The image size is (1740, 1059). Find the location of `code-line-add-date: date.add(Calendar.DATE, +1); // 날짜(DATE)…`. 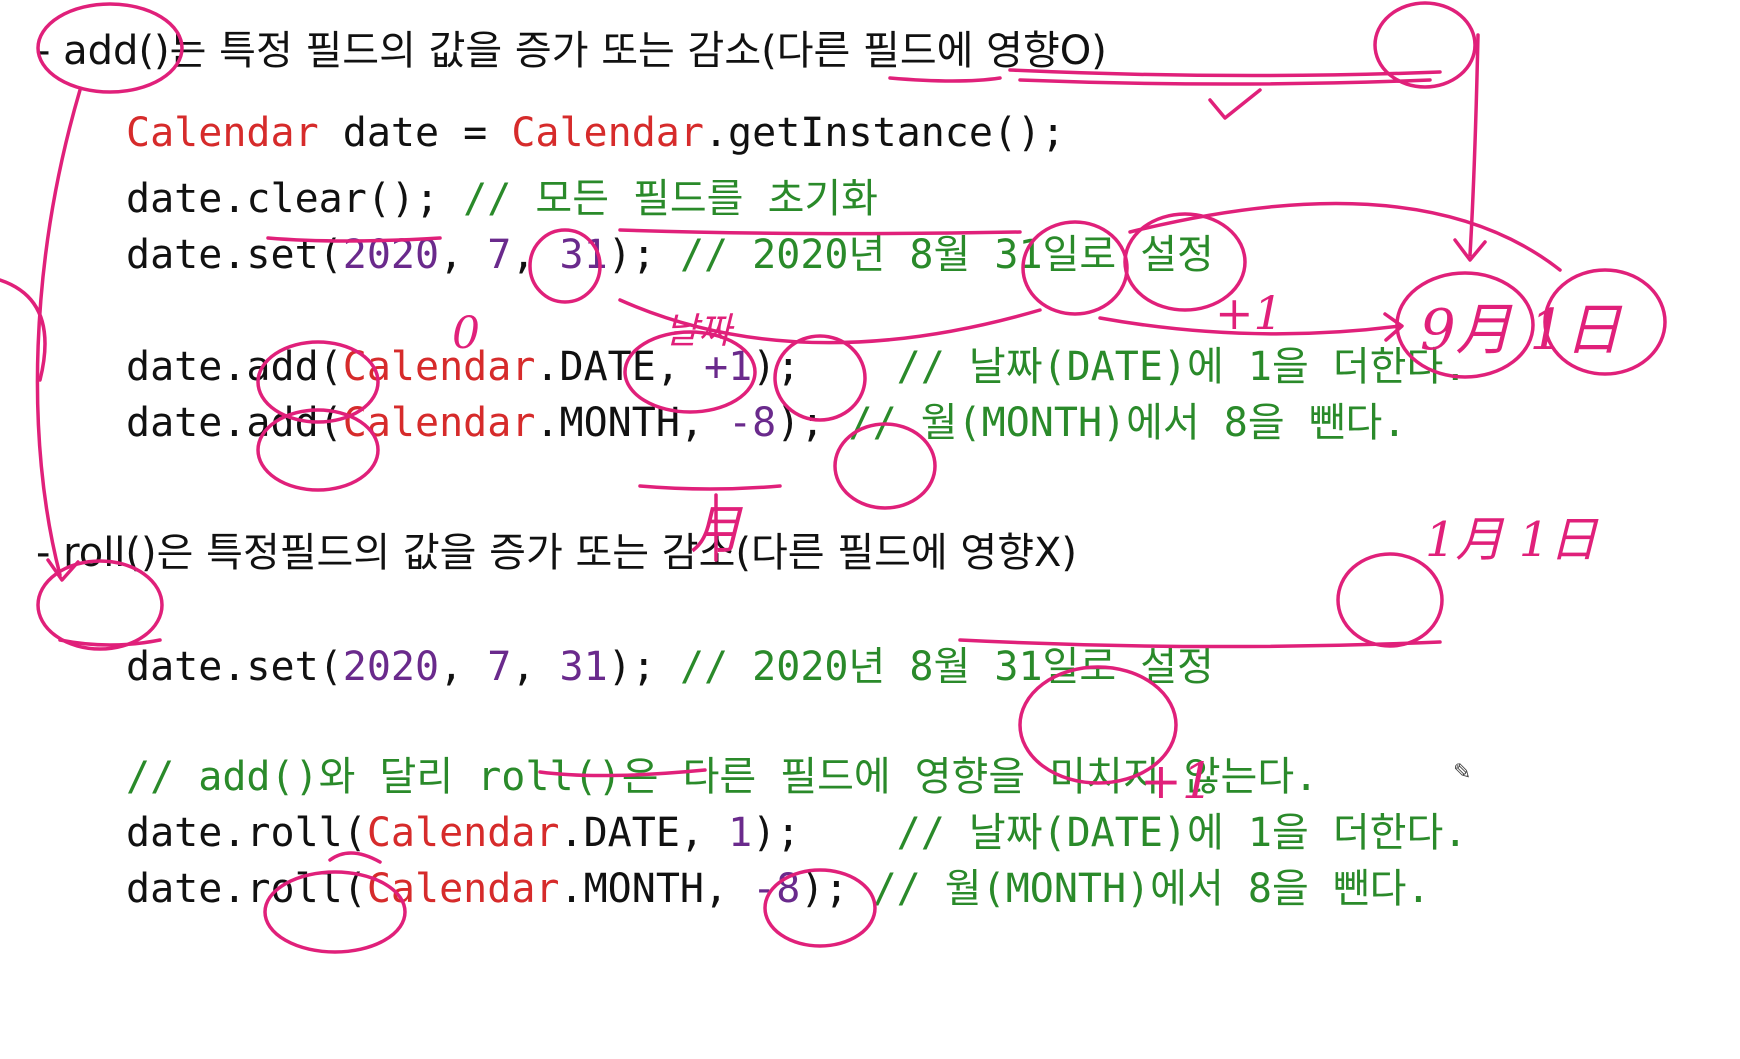

code-line-add-date: date.add(Calendar.DATE, +1); // 날짜(DATE)… is located at coordinates (796, 363).